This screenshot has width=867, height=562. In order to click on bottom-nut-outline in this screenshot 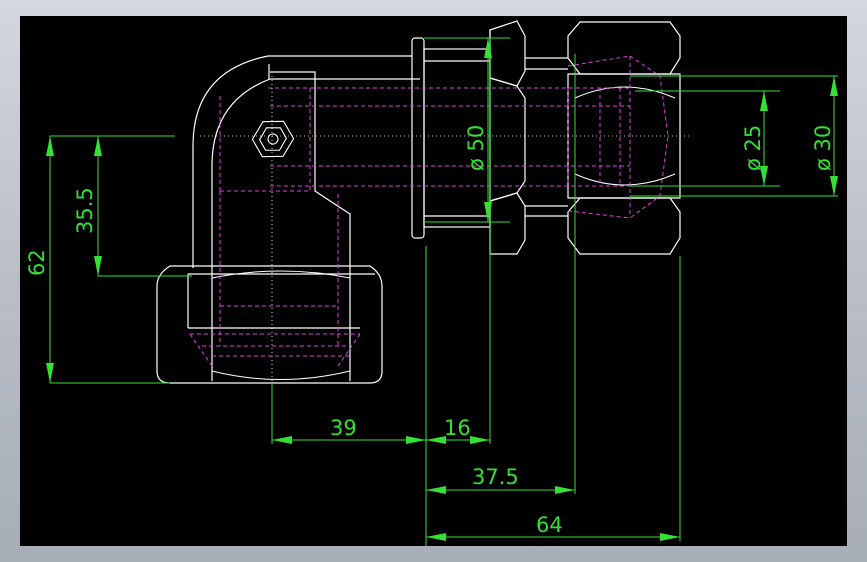, I will do `click(269, 324)`.